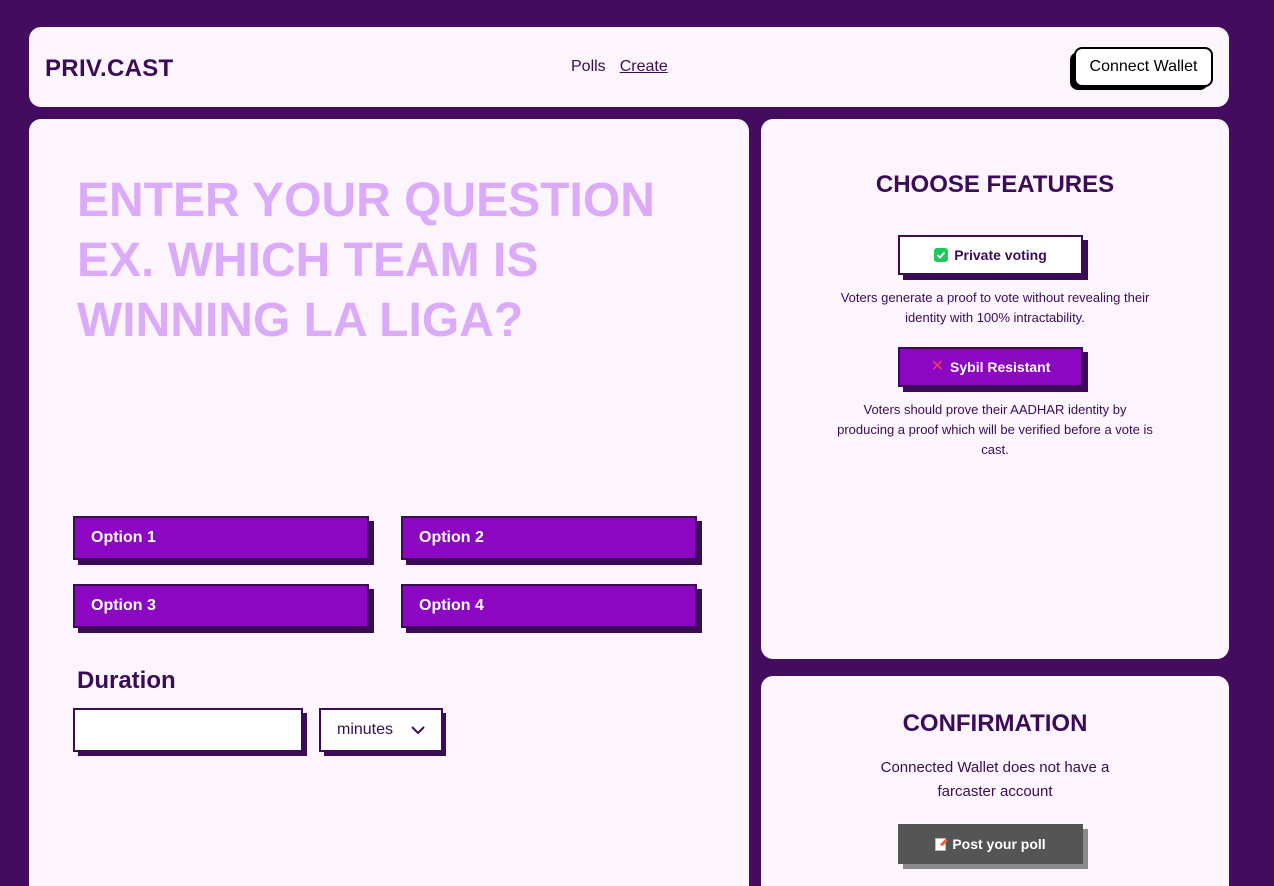  I want to click on top-navbar: PRIV.CAST Polls Create Connect Wallet, so click(629, 67).